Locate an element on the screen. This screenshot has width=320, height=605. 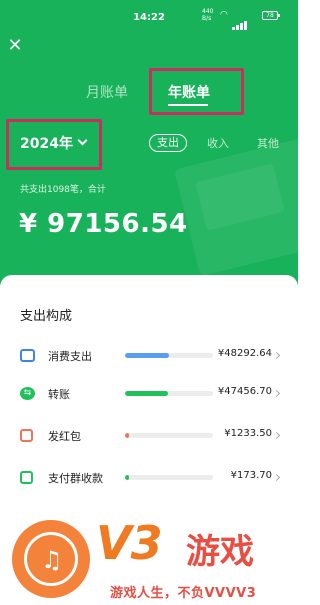
breakdown-row: 消费支出 ¥48292.64 is located at coordinates (149, 357).